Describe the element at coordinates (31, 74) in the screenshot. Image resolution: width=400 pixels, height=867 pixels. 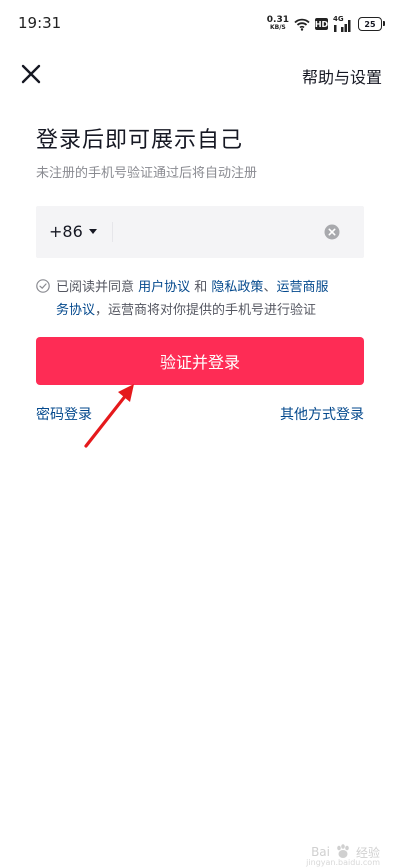
I see `close-icon` at that location.